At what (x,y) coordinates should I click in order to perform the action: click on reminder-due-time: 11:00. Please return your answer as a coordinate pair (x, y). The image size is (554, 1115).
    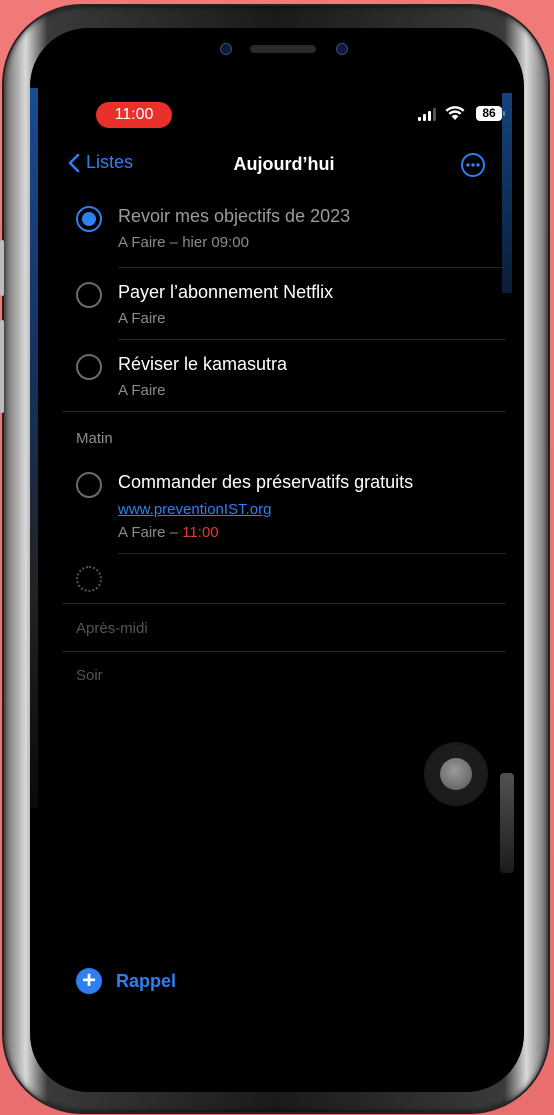
    Looking at the image, I should click on (200, 532).